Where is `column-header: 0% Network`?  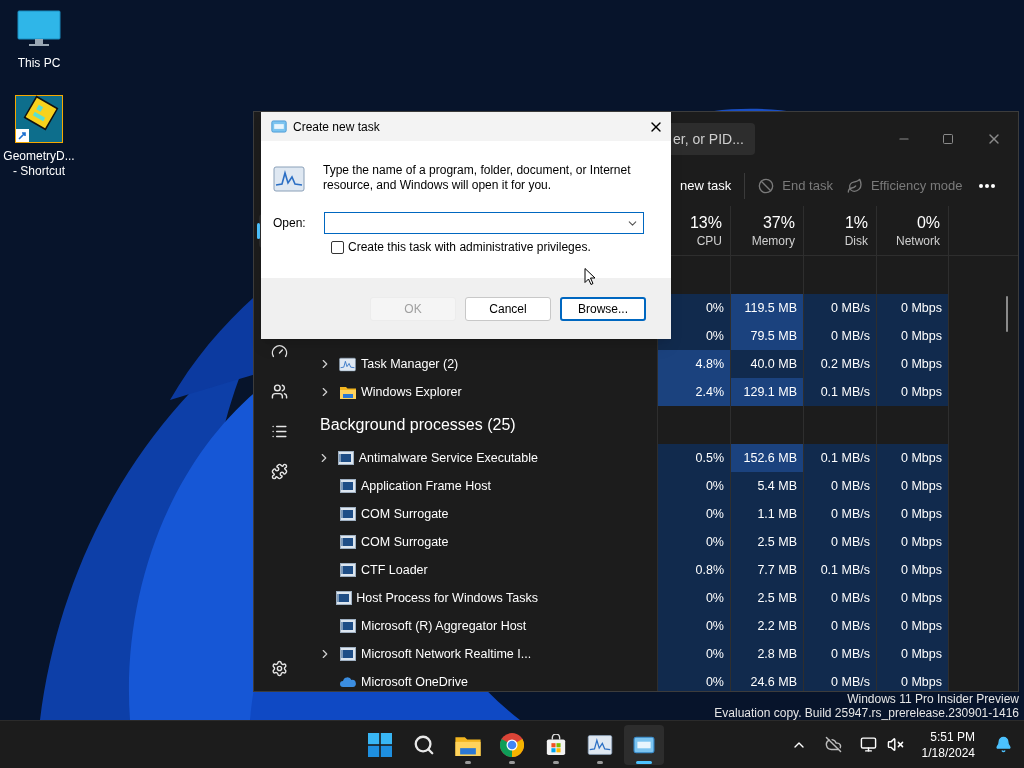 column-header: 0% Network is located at coordinates (913, 230).